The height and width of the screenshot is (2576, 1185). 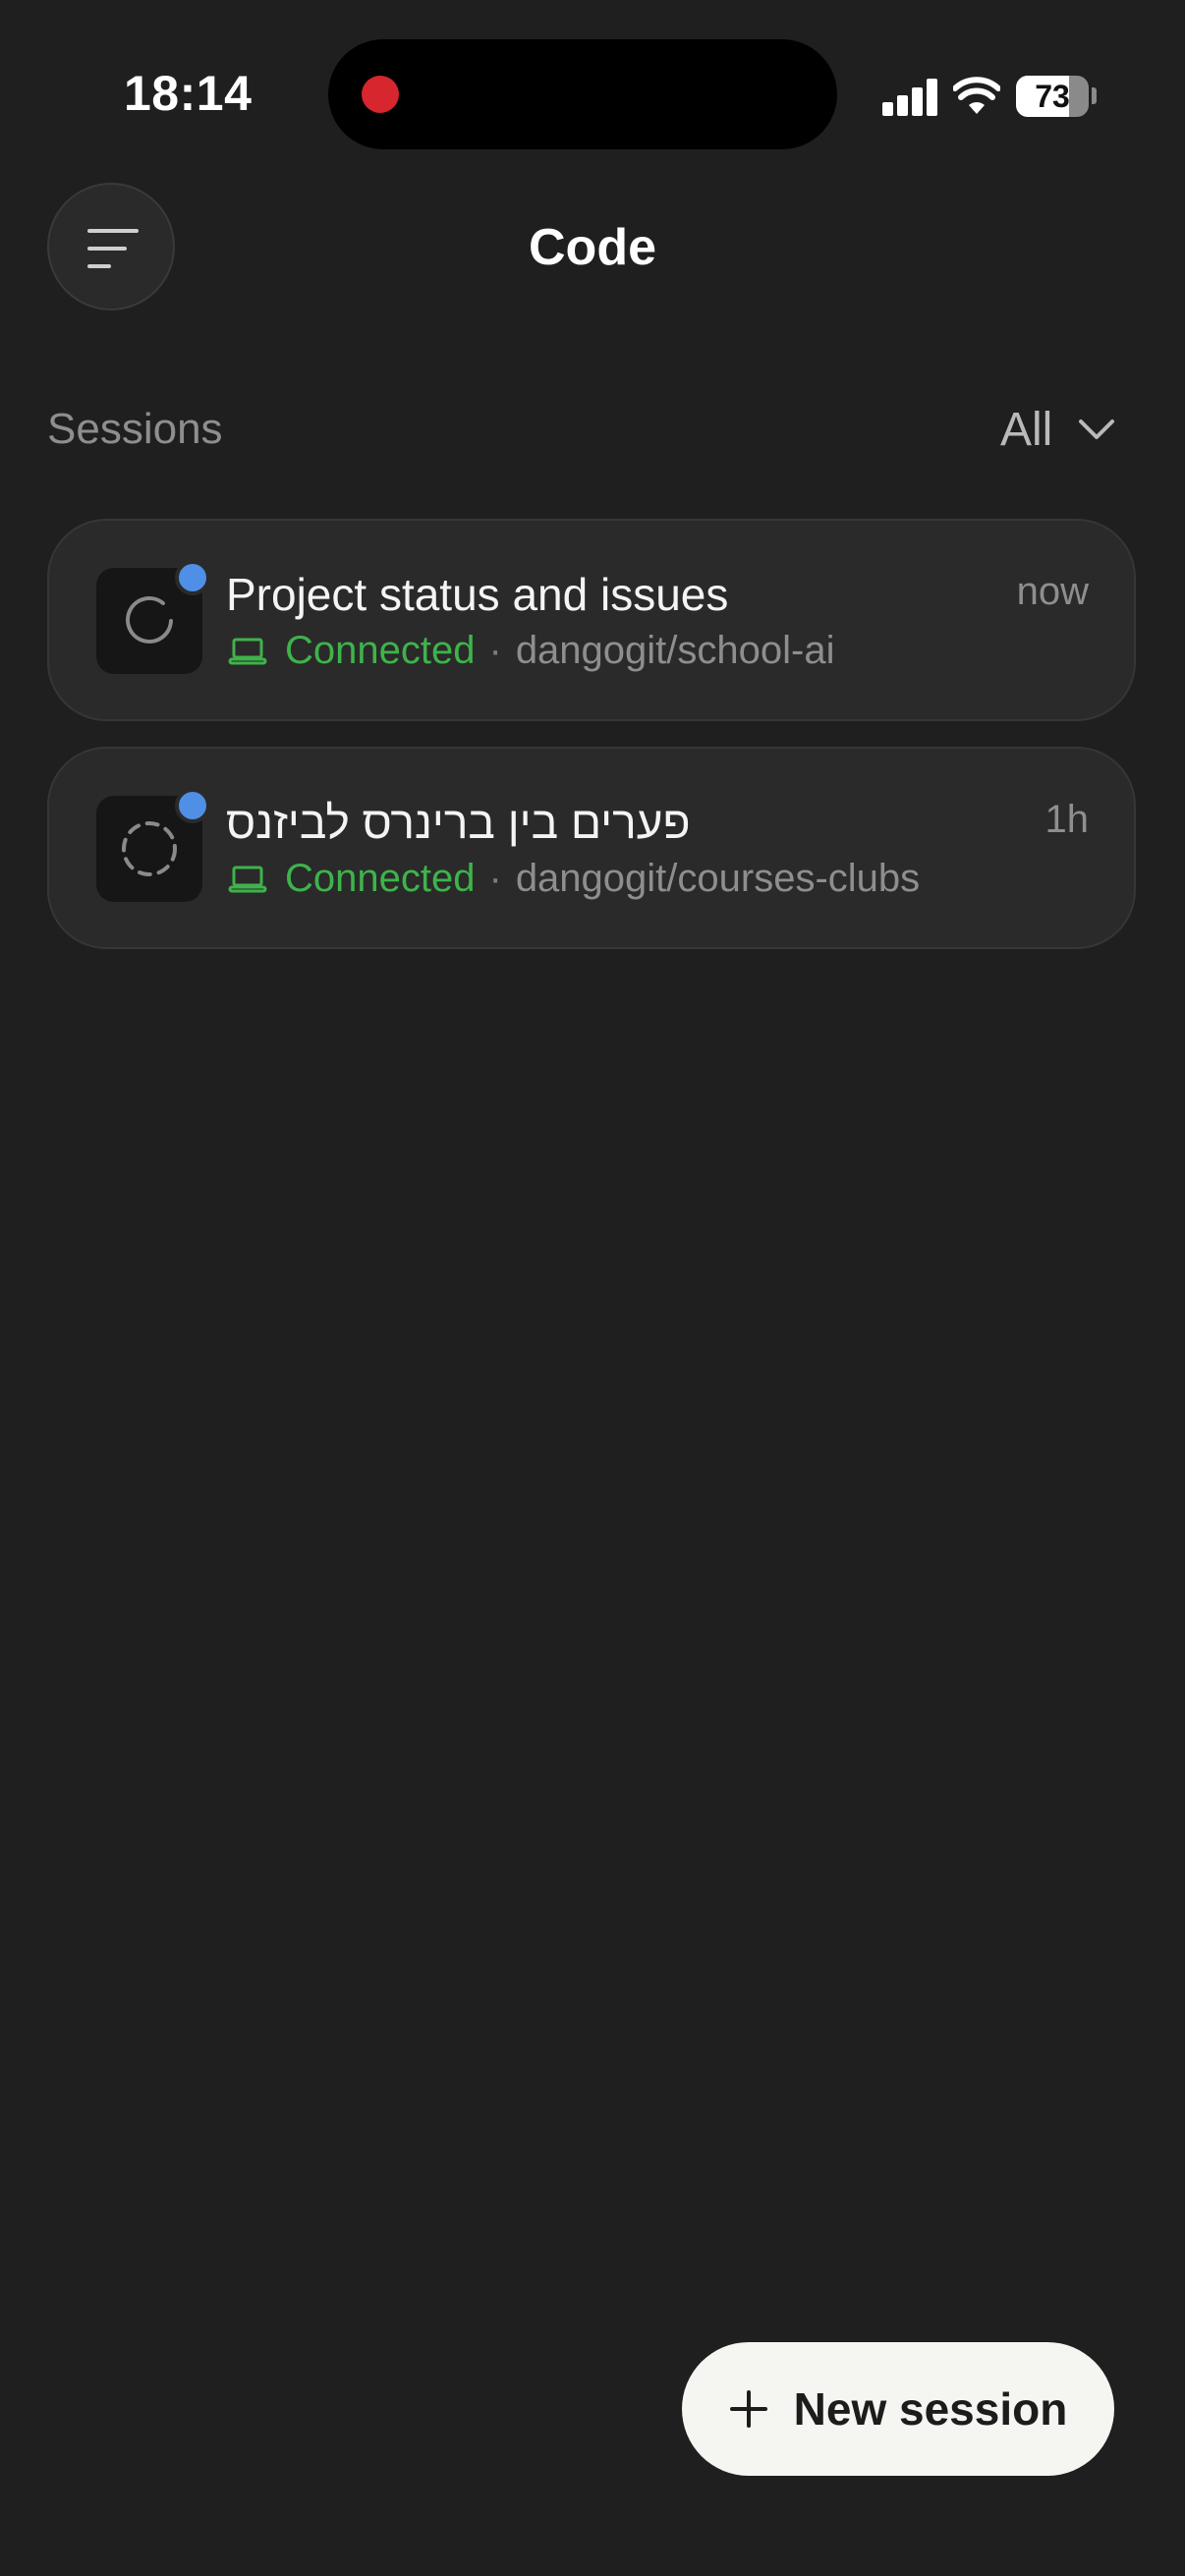 What do you see at coordinates (189, 93) in the screenshot?
I see `status-time: 18:14` at bounding box center [189, 93].